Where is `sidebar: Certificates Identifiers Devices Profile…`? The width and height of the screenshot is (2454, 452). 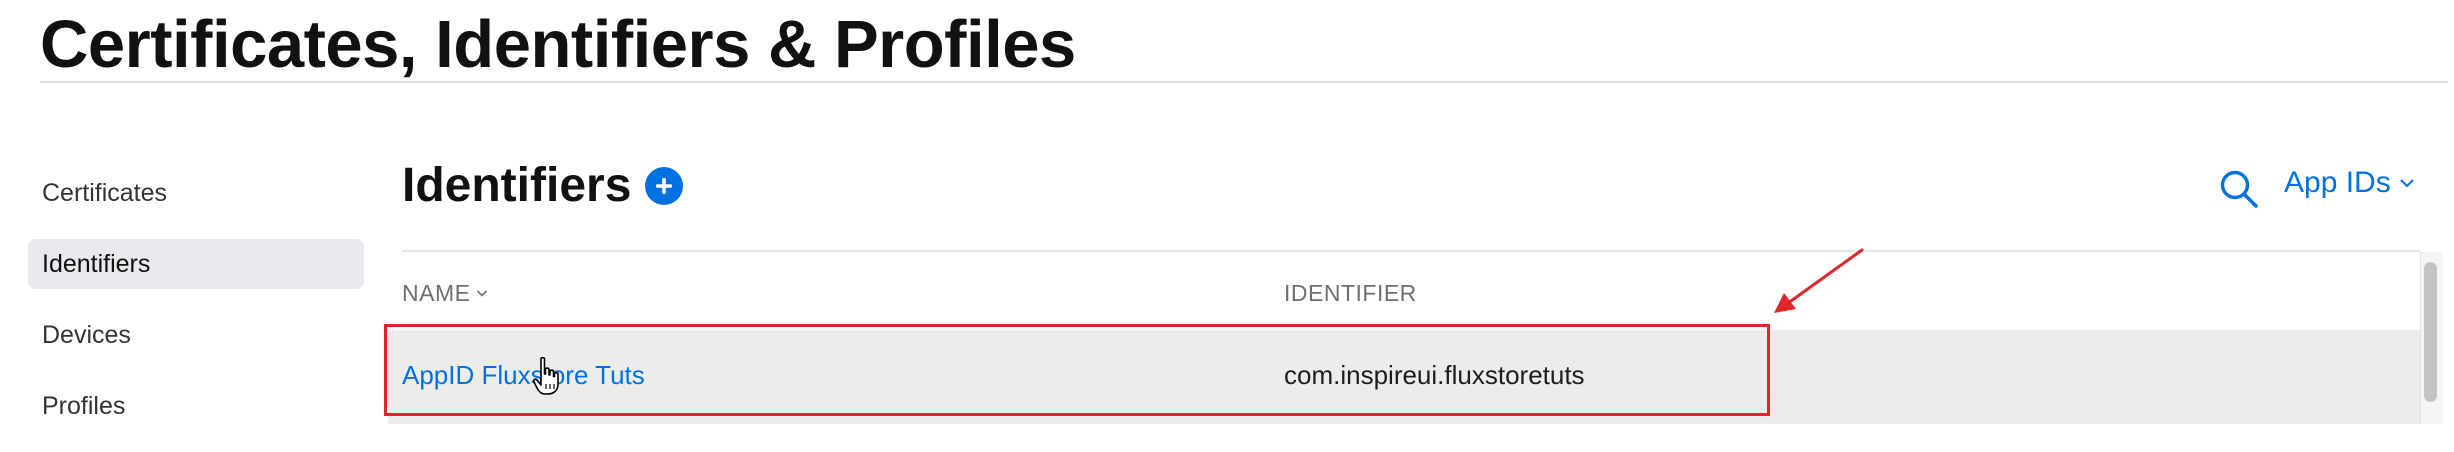 sidebar: Certificates Identifiers Devices Profile… is located at coordinates (196, 310).